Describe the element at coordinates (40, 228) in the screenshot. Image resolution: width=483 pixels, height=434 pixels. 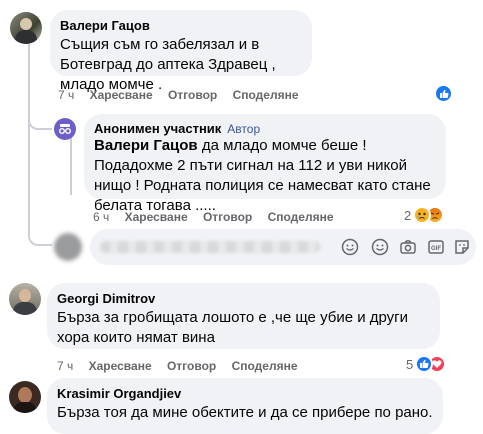
I see `thread-connector-reply-box` at that location.